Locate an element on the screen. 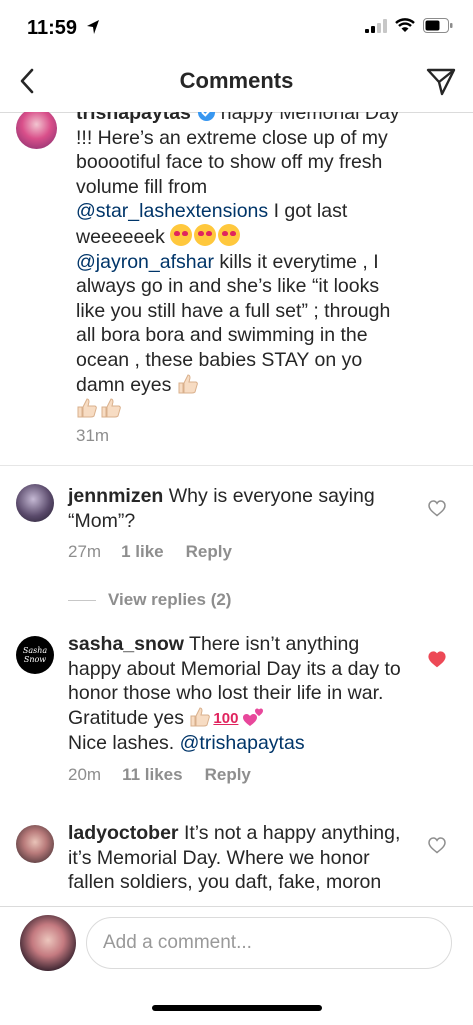  current-user-avatar is located at coordinates (48, 943).